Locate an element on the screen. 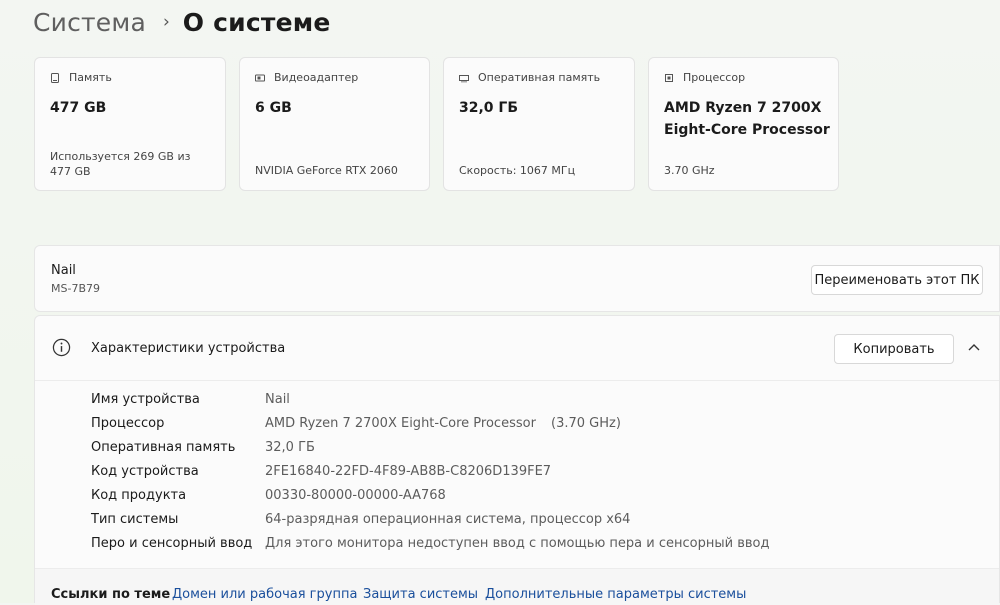  card-sub: 3.70 GHz is located at coordinates (689, 170).